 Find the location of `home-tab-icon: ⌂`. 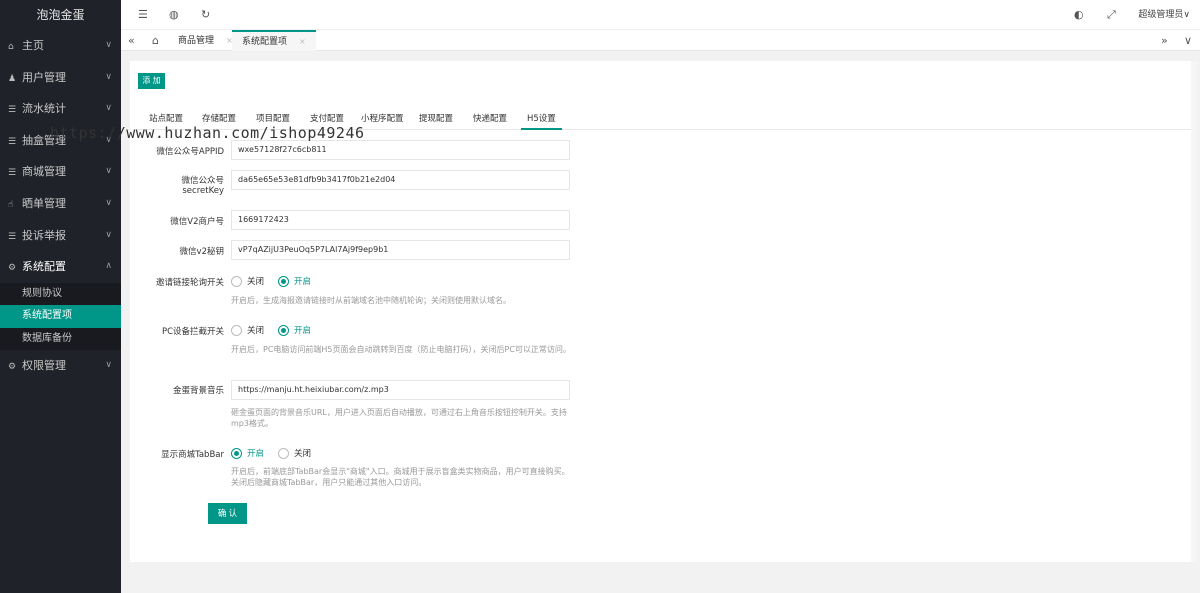

home-tab-icon: ⌂ is located at coordinates (155, 40).